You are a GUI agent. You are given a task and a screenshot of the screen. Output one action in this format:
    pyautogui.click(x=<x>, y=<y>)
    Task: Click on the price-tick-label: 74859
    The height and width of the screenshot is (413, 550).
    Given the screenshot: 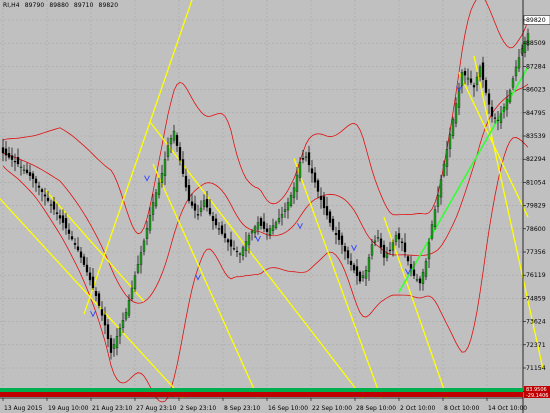 What is the action you would take?
    pyautogui.click(x=536, y=298)
    